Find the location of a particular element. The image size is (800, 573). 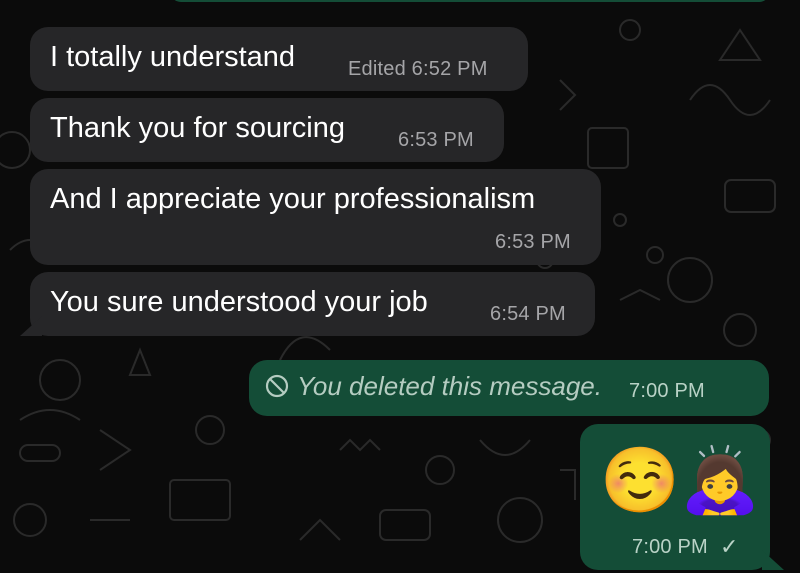

deleted-message-text: You deleted this message. is located at coordinates (449, 386).